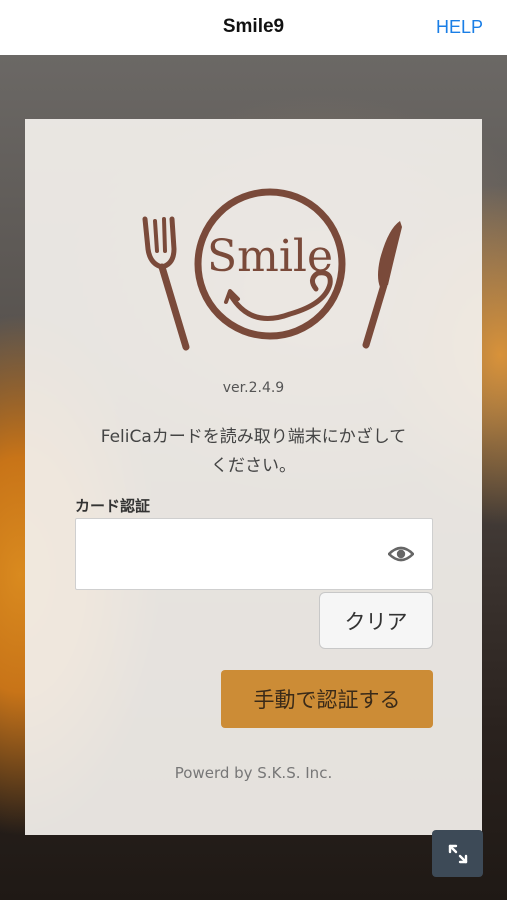 The image size is (507, 900). I want to click on card-auth-label: カード認証, so click(113, 506).